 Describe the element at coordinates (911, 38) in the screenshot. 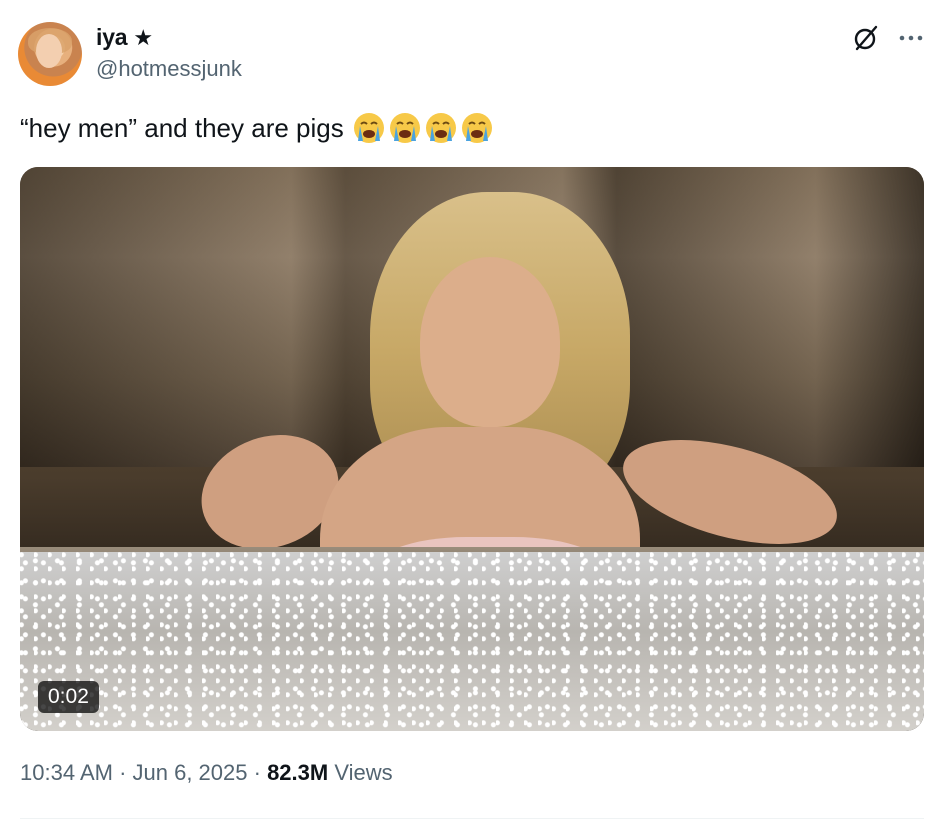

I see `more-options-icon` at that location.